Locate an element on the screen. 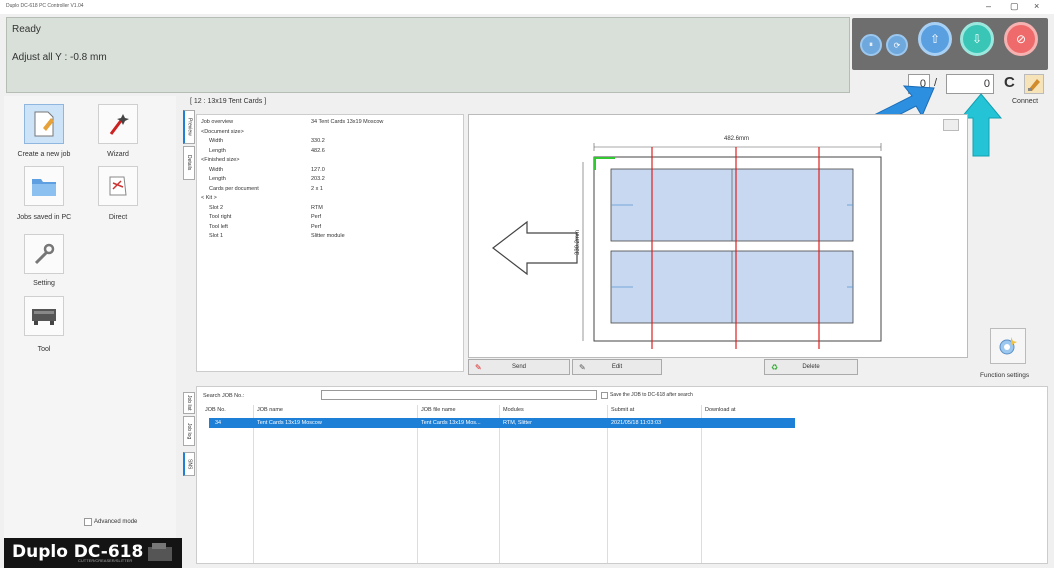 The width and height of the screenshot is (1054, 568). stop-button: ⊘ is located at coordinates (1021, 39).